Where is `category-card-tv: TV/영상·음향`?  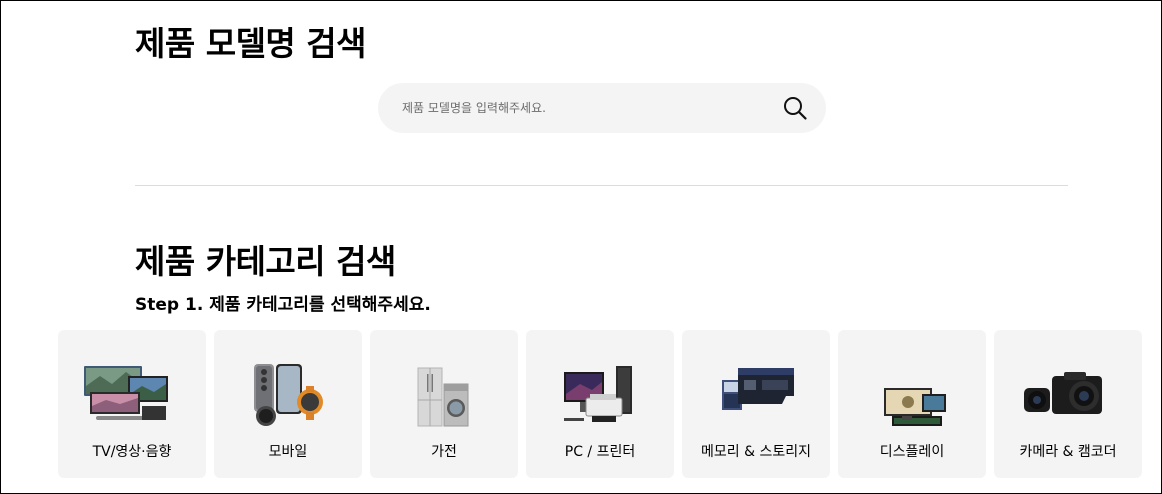 category-card-tv: TV/영상·음향 is located at coordinates (132, 404).